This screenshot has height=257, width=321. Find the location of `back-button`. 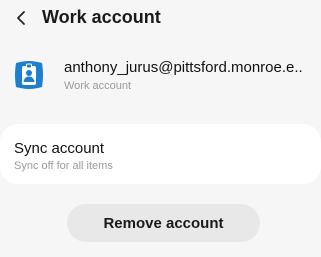

back-button is located at coordinates (21, 18).